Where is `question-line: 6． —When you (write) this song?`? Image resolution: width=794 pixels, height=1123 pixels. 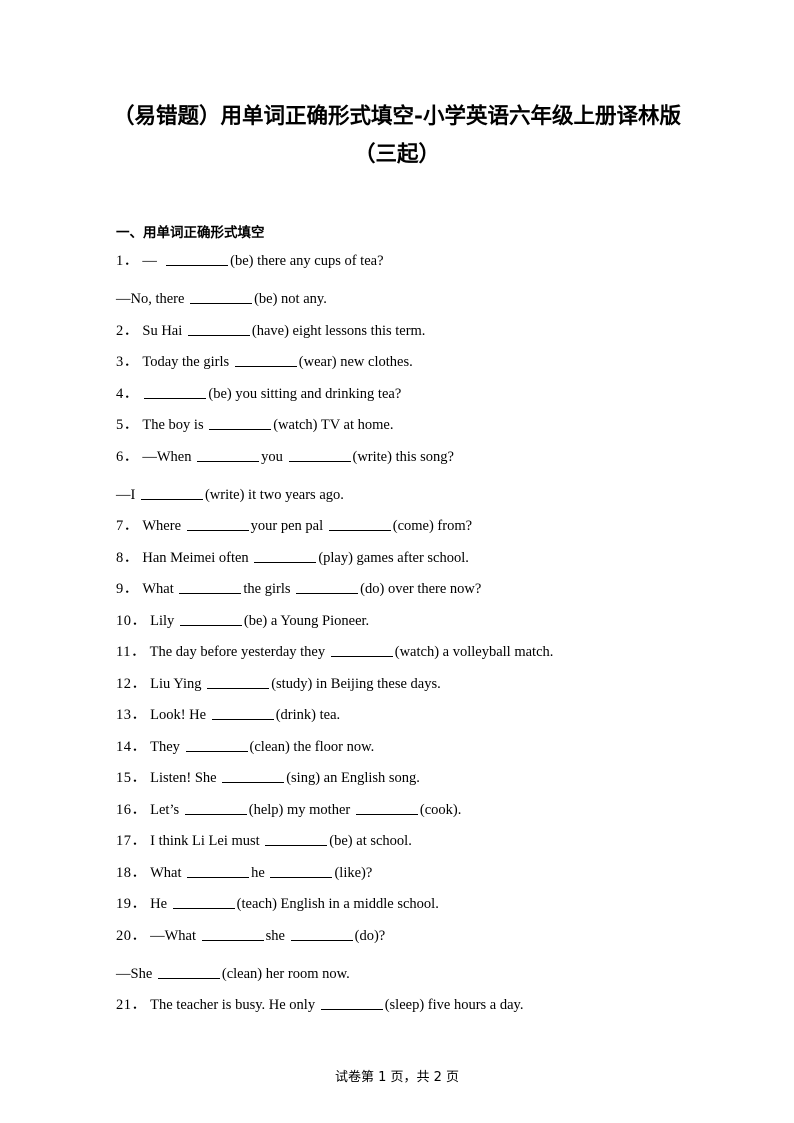
question-line: 6． —When you (write) this song? is located at coordinates (399, 457).